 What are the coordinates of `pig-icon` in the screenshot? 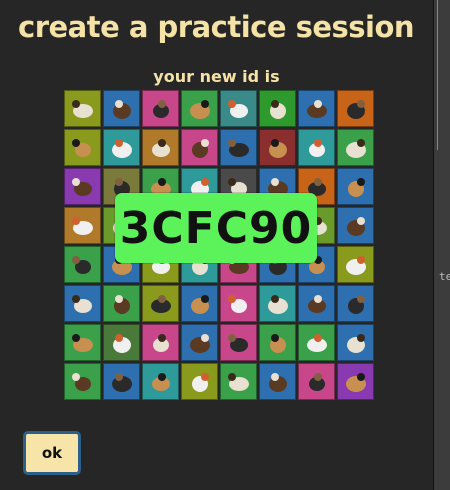 It's located at (355, 264).